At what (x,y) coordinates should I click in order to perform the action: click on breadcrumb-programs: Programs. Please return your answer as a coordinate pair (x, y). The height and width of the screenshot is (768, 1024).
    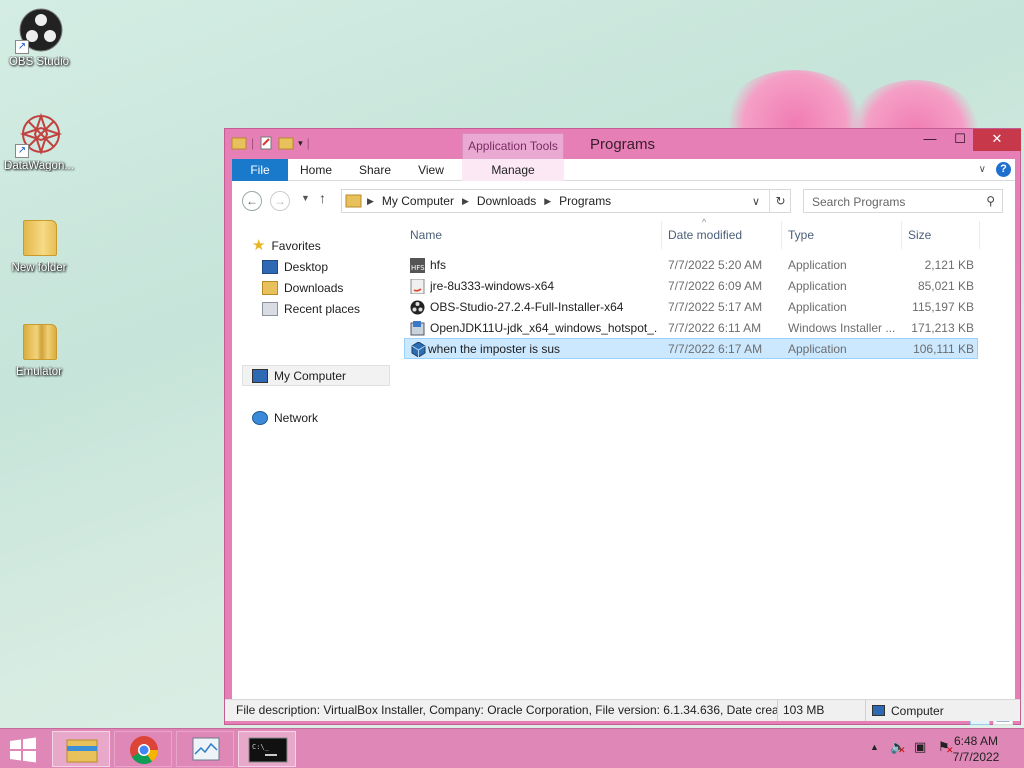
    Looking at the image, I should click on (585, 201).